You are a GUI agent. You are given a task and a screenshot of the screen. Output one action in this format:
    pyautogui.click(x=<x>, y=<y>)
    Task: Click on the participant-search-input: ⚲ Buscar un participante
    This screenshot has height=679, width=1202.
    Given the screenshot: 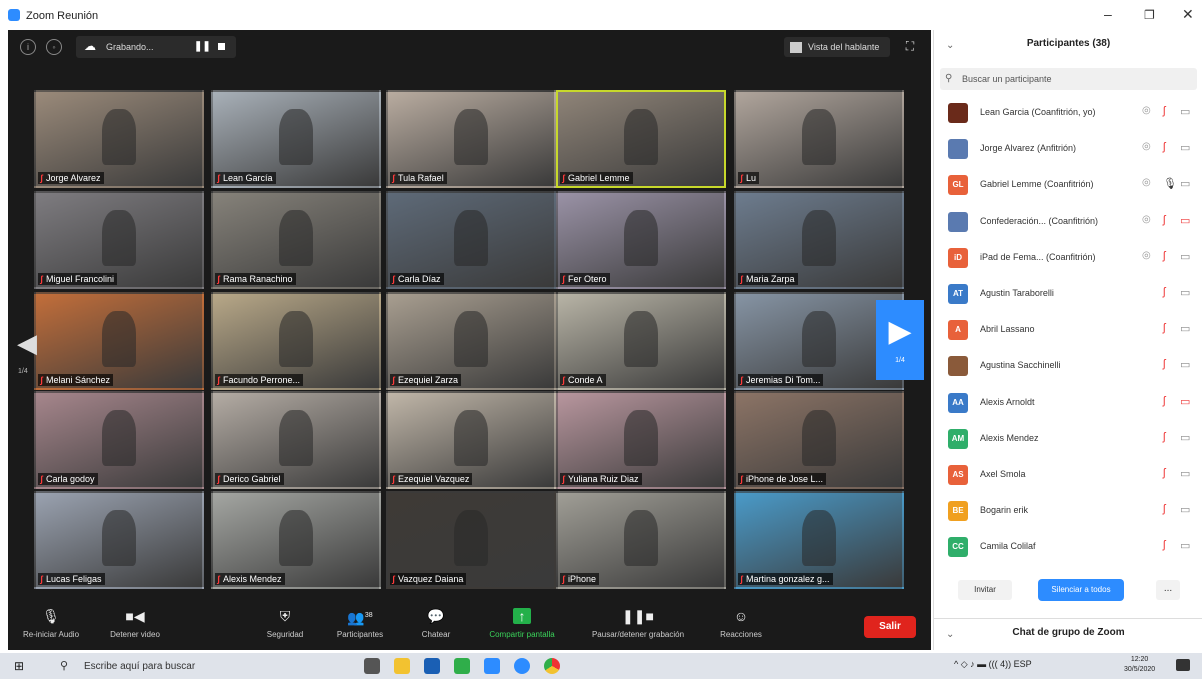 What is the action you would take?
    pyautogui.click(x=1068, y=79)
    